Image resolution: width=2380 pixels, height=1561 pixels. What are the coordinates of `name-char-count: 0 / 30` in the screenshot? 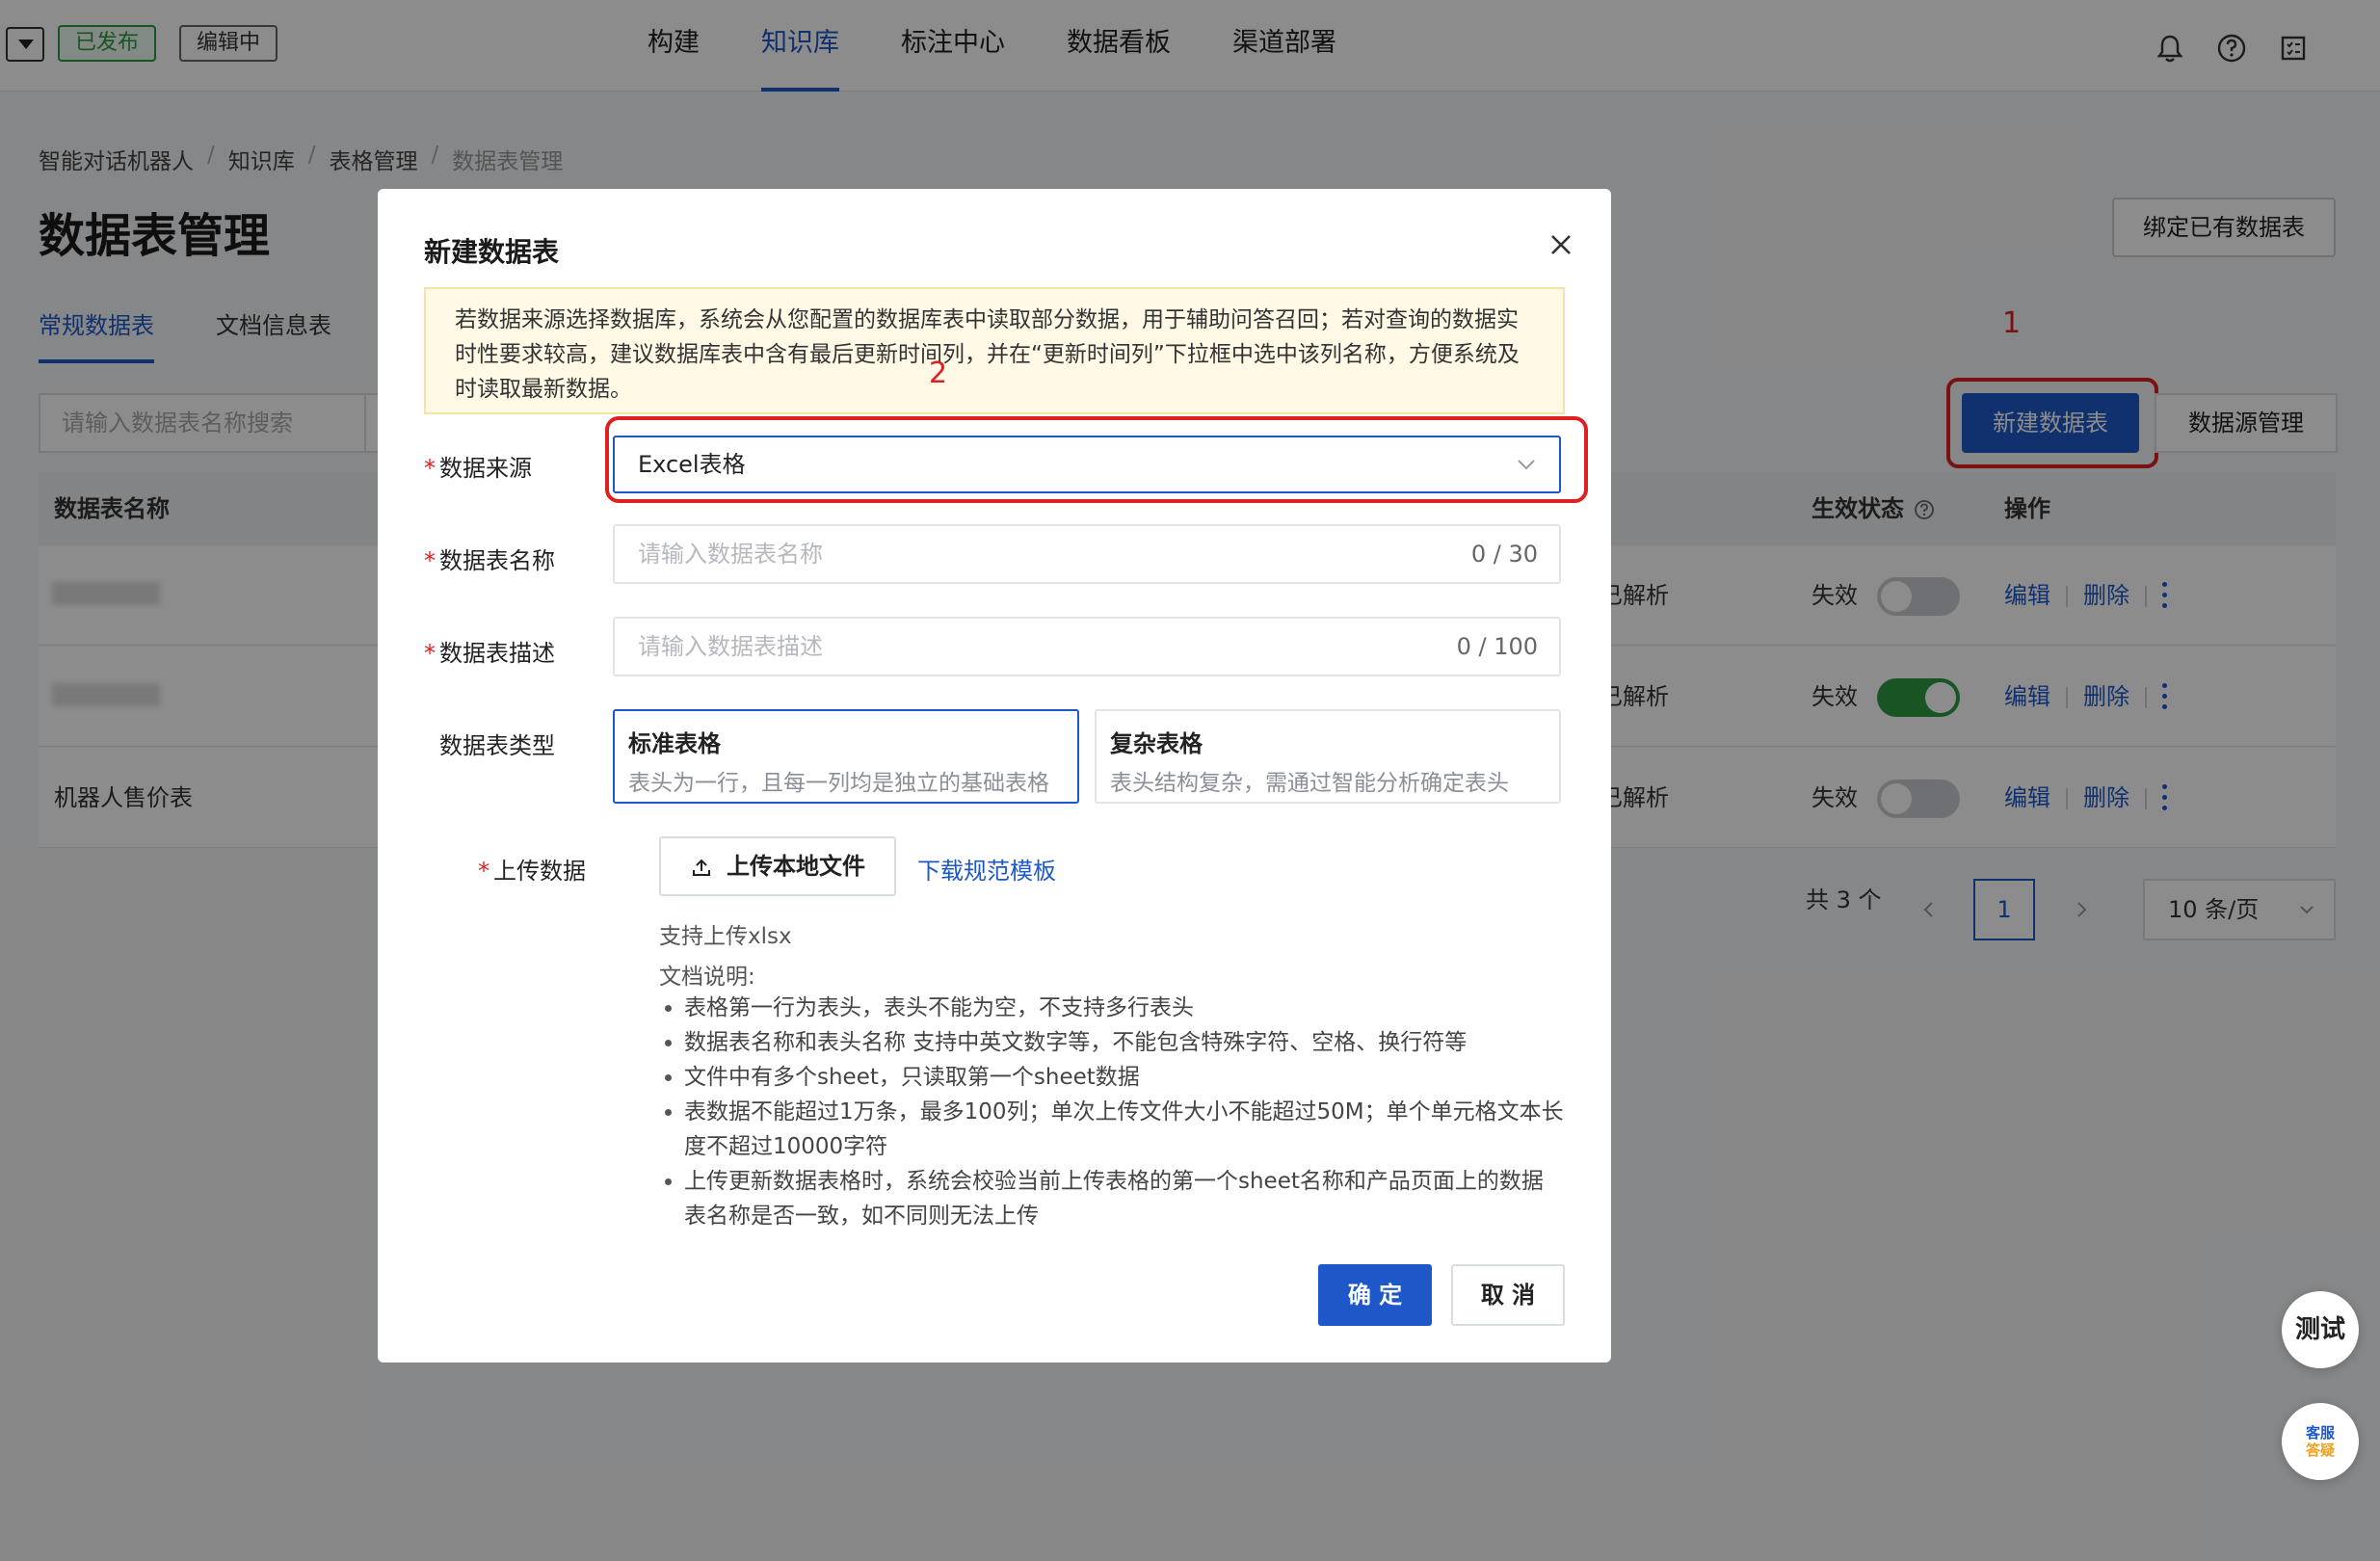 It's located at (1504, 554).